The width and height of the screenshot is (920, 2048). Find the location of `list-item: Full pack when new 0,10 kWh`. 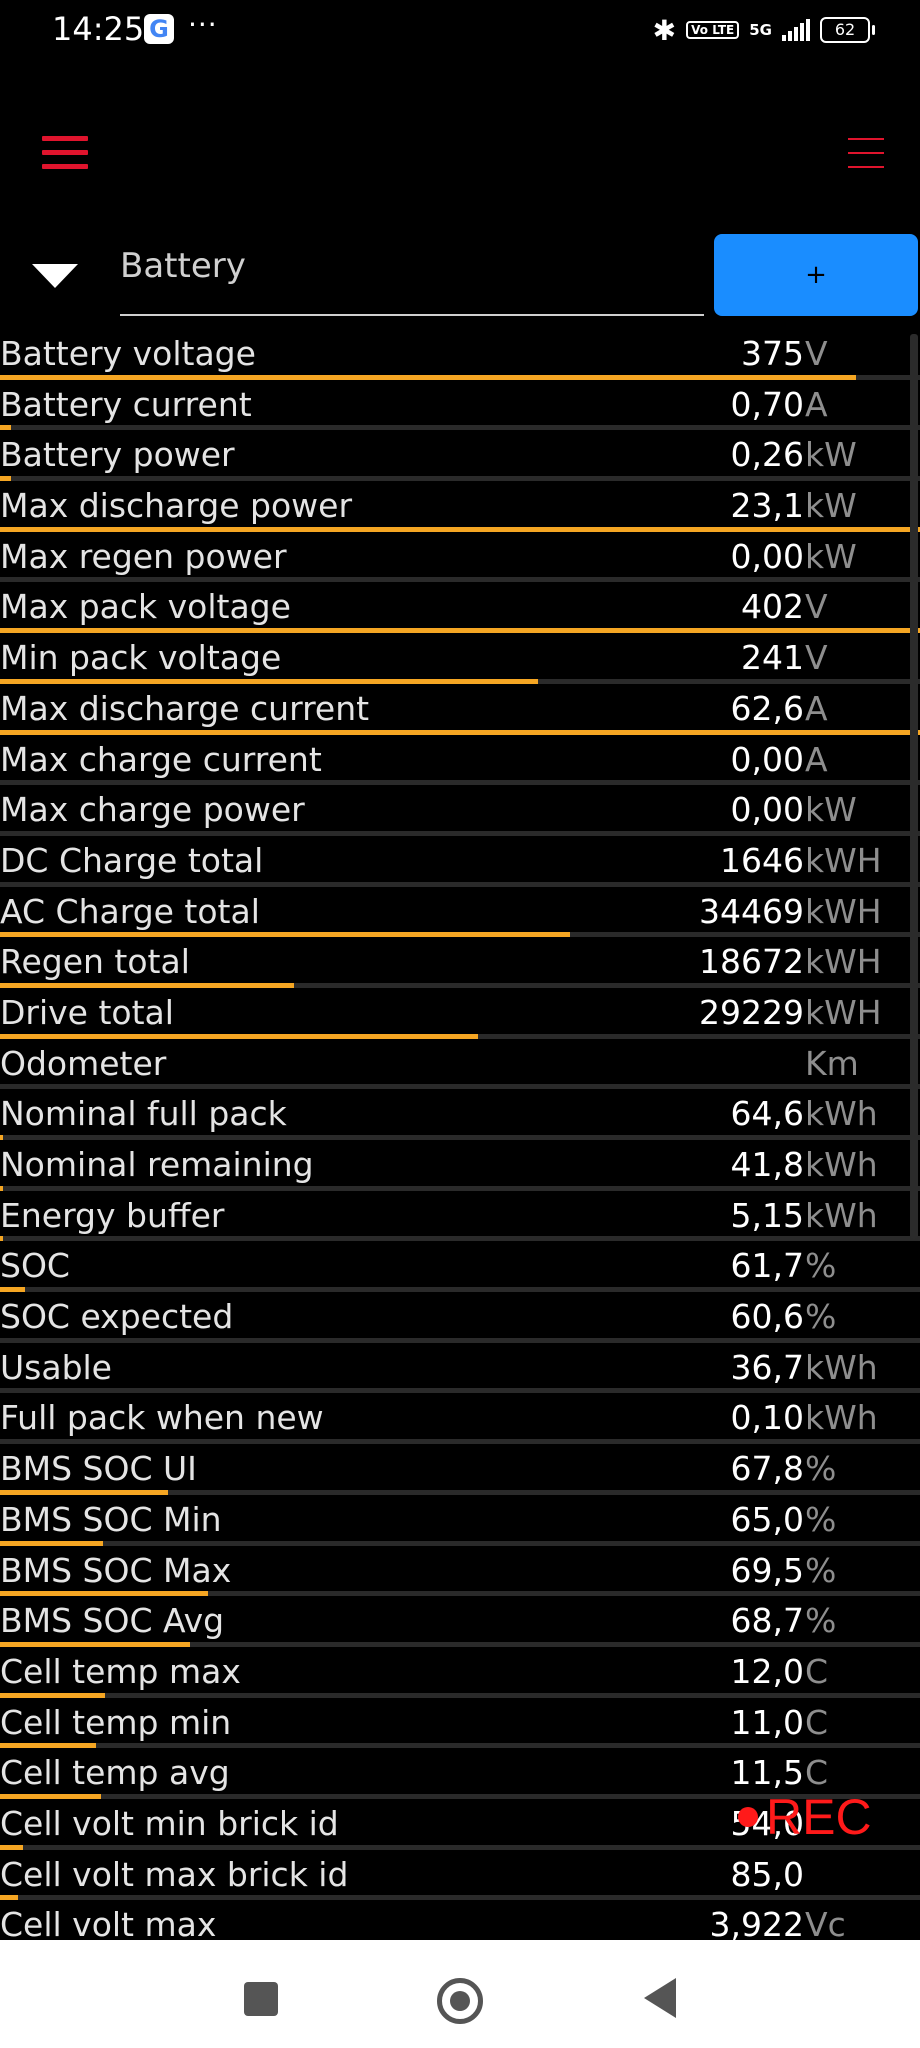

list-item: Full pack when new 0,10 kWh is located at coordinates (460, 1422).